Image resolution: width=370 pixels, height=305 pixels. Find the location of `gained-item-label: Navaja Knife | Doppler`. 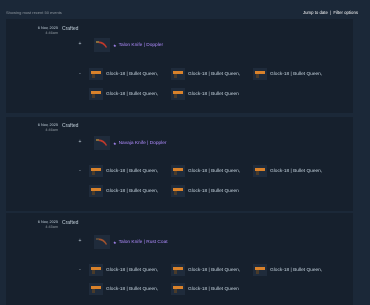

gained-item-label: Navaja Knife | Doppler is located at coordinates (142, 143).